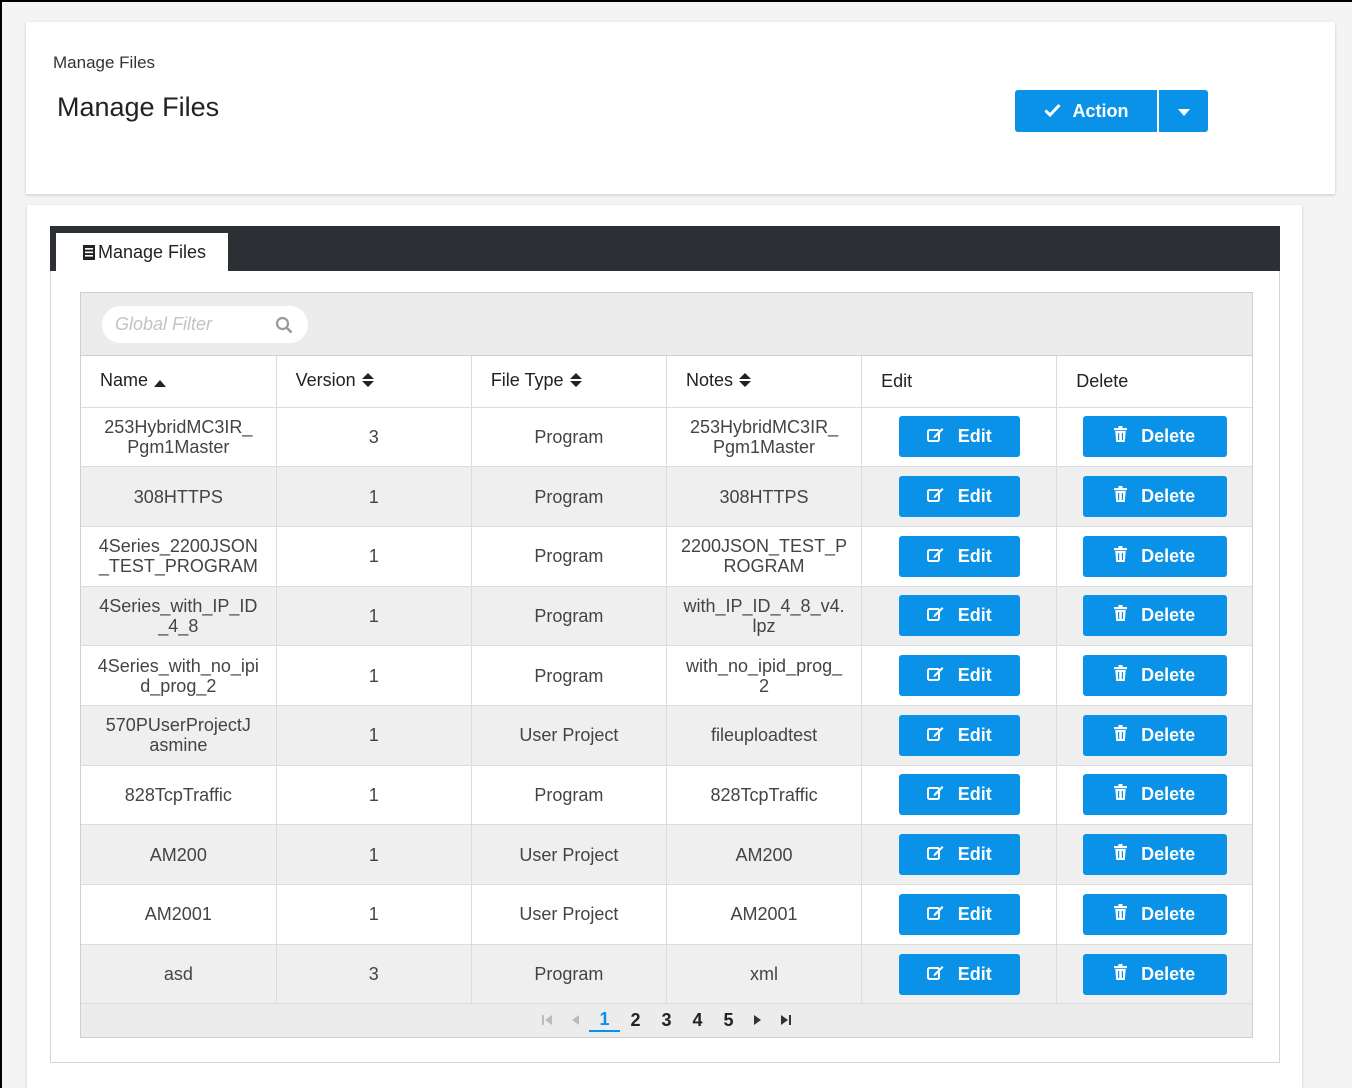  I want to click on next-page-icon, so click(758, 1021).